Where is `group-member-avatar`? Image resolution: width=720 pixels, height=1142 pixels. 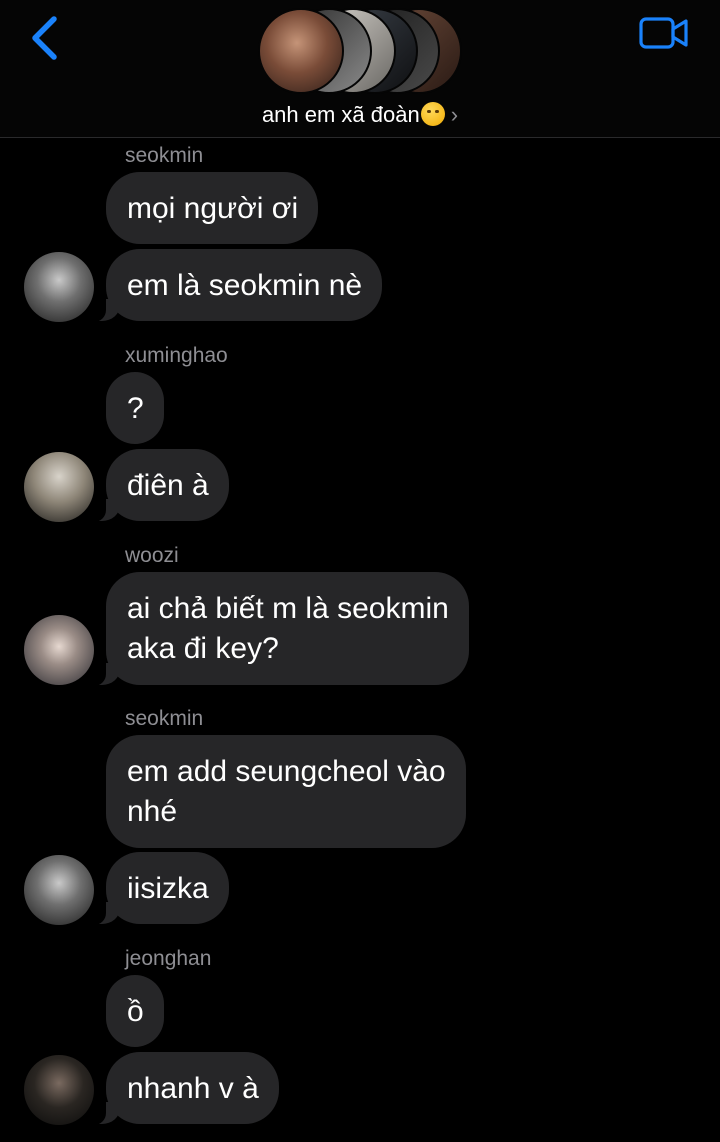 group-member-avatar is located at coordinates (301, 51).